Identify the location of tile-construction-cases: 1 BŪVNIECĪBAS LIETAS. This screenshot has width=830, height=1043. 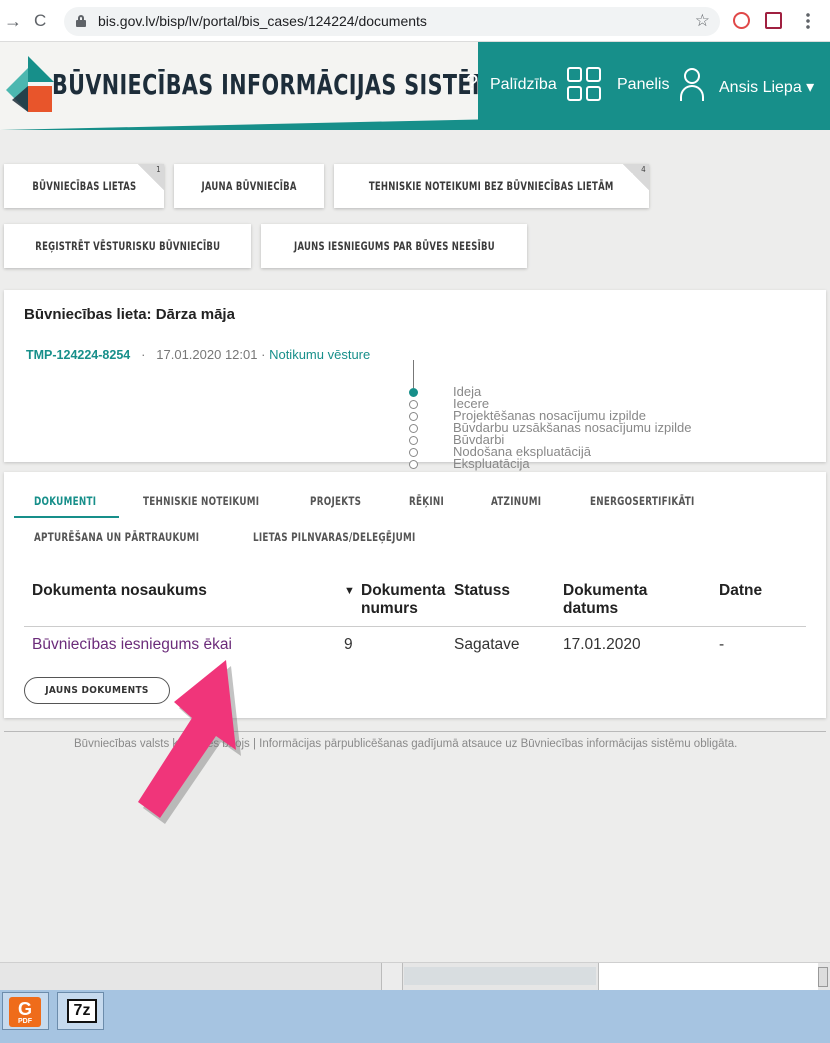
(84, 186).